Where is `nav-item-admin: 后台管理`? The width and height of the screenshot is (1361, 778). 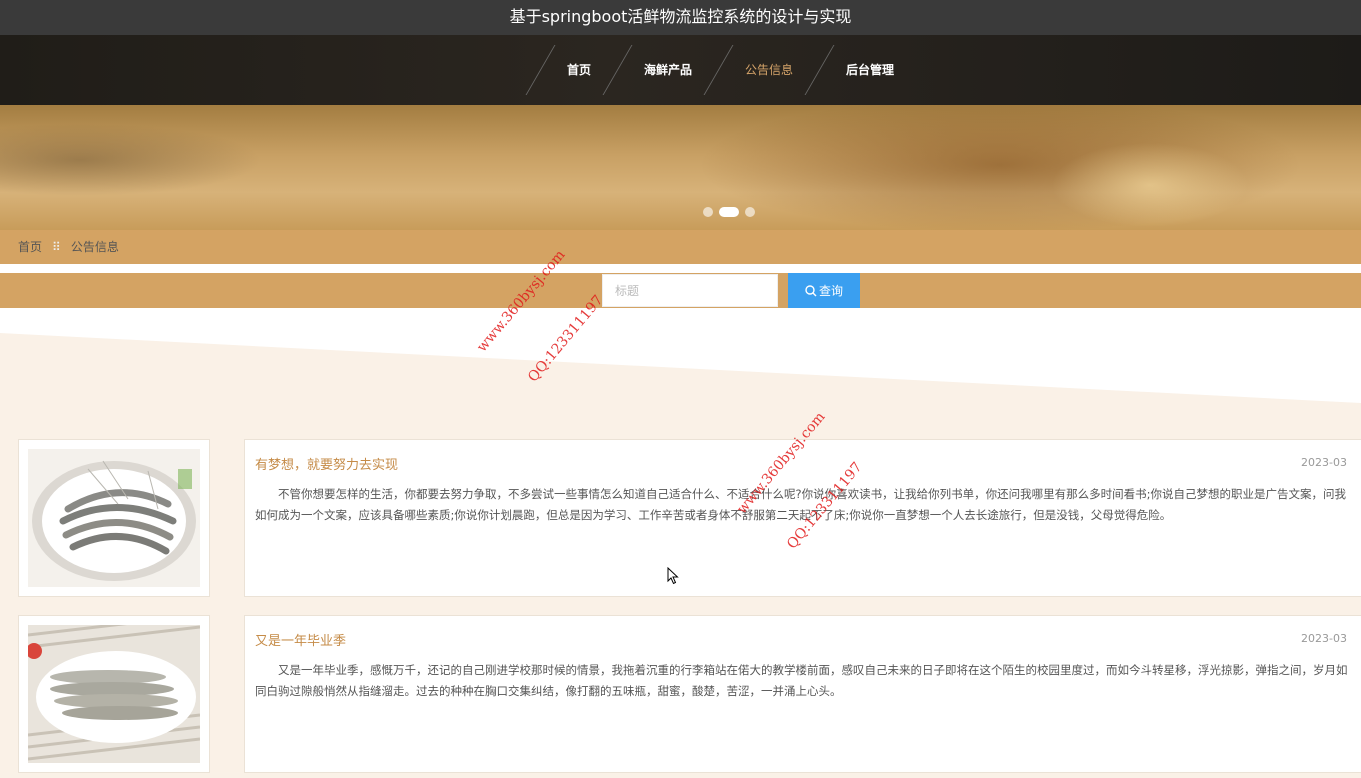 nav-item-admin: 后台管理 is located at coordinates (870, 70).